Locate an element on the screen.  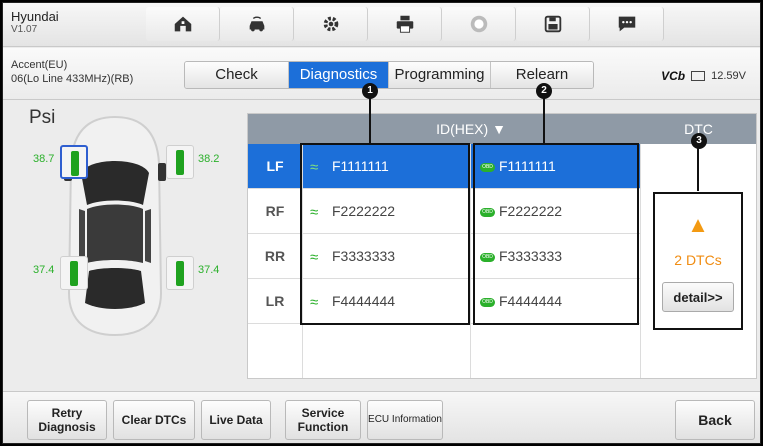
mode-tabs: Check Diagnostics Programming Relearn is located at coordinates (389, 75).